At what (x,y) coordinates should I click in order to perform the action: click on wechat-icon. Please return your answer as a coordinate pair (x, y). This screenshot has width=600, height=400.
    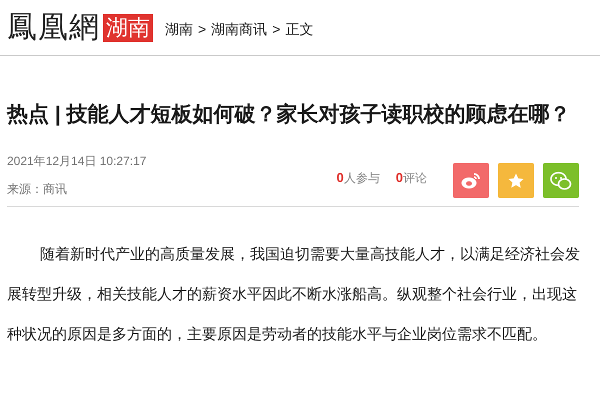
    Looking at the image, I should click on (561, 180).